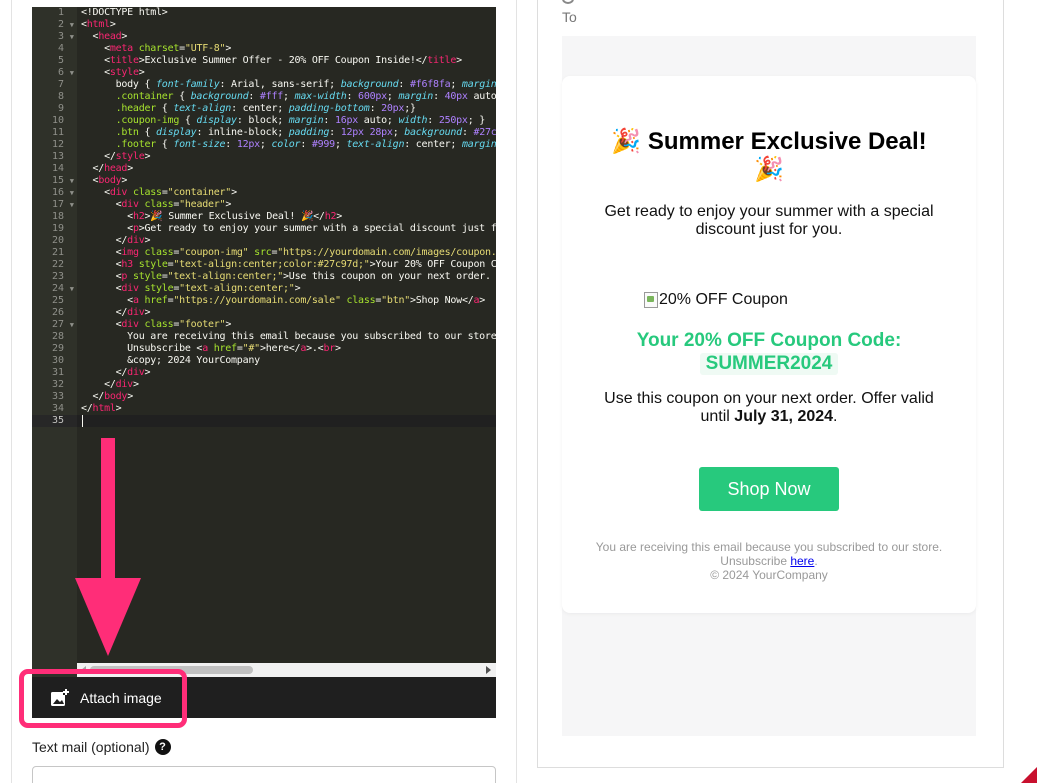  What do you see at coordinates (98, 25) in the screenshot?
I see `code-line: <html>` at bounding box center [98, 25].